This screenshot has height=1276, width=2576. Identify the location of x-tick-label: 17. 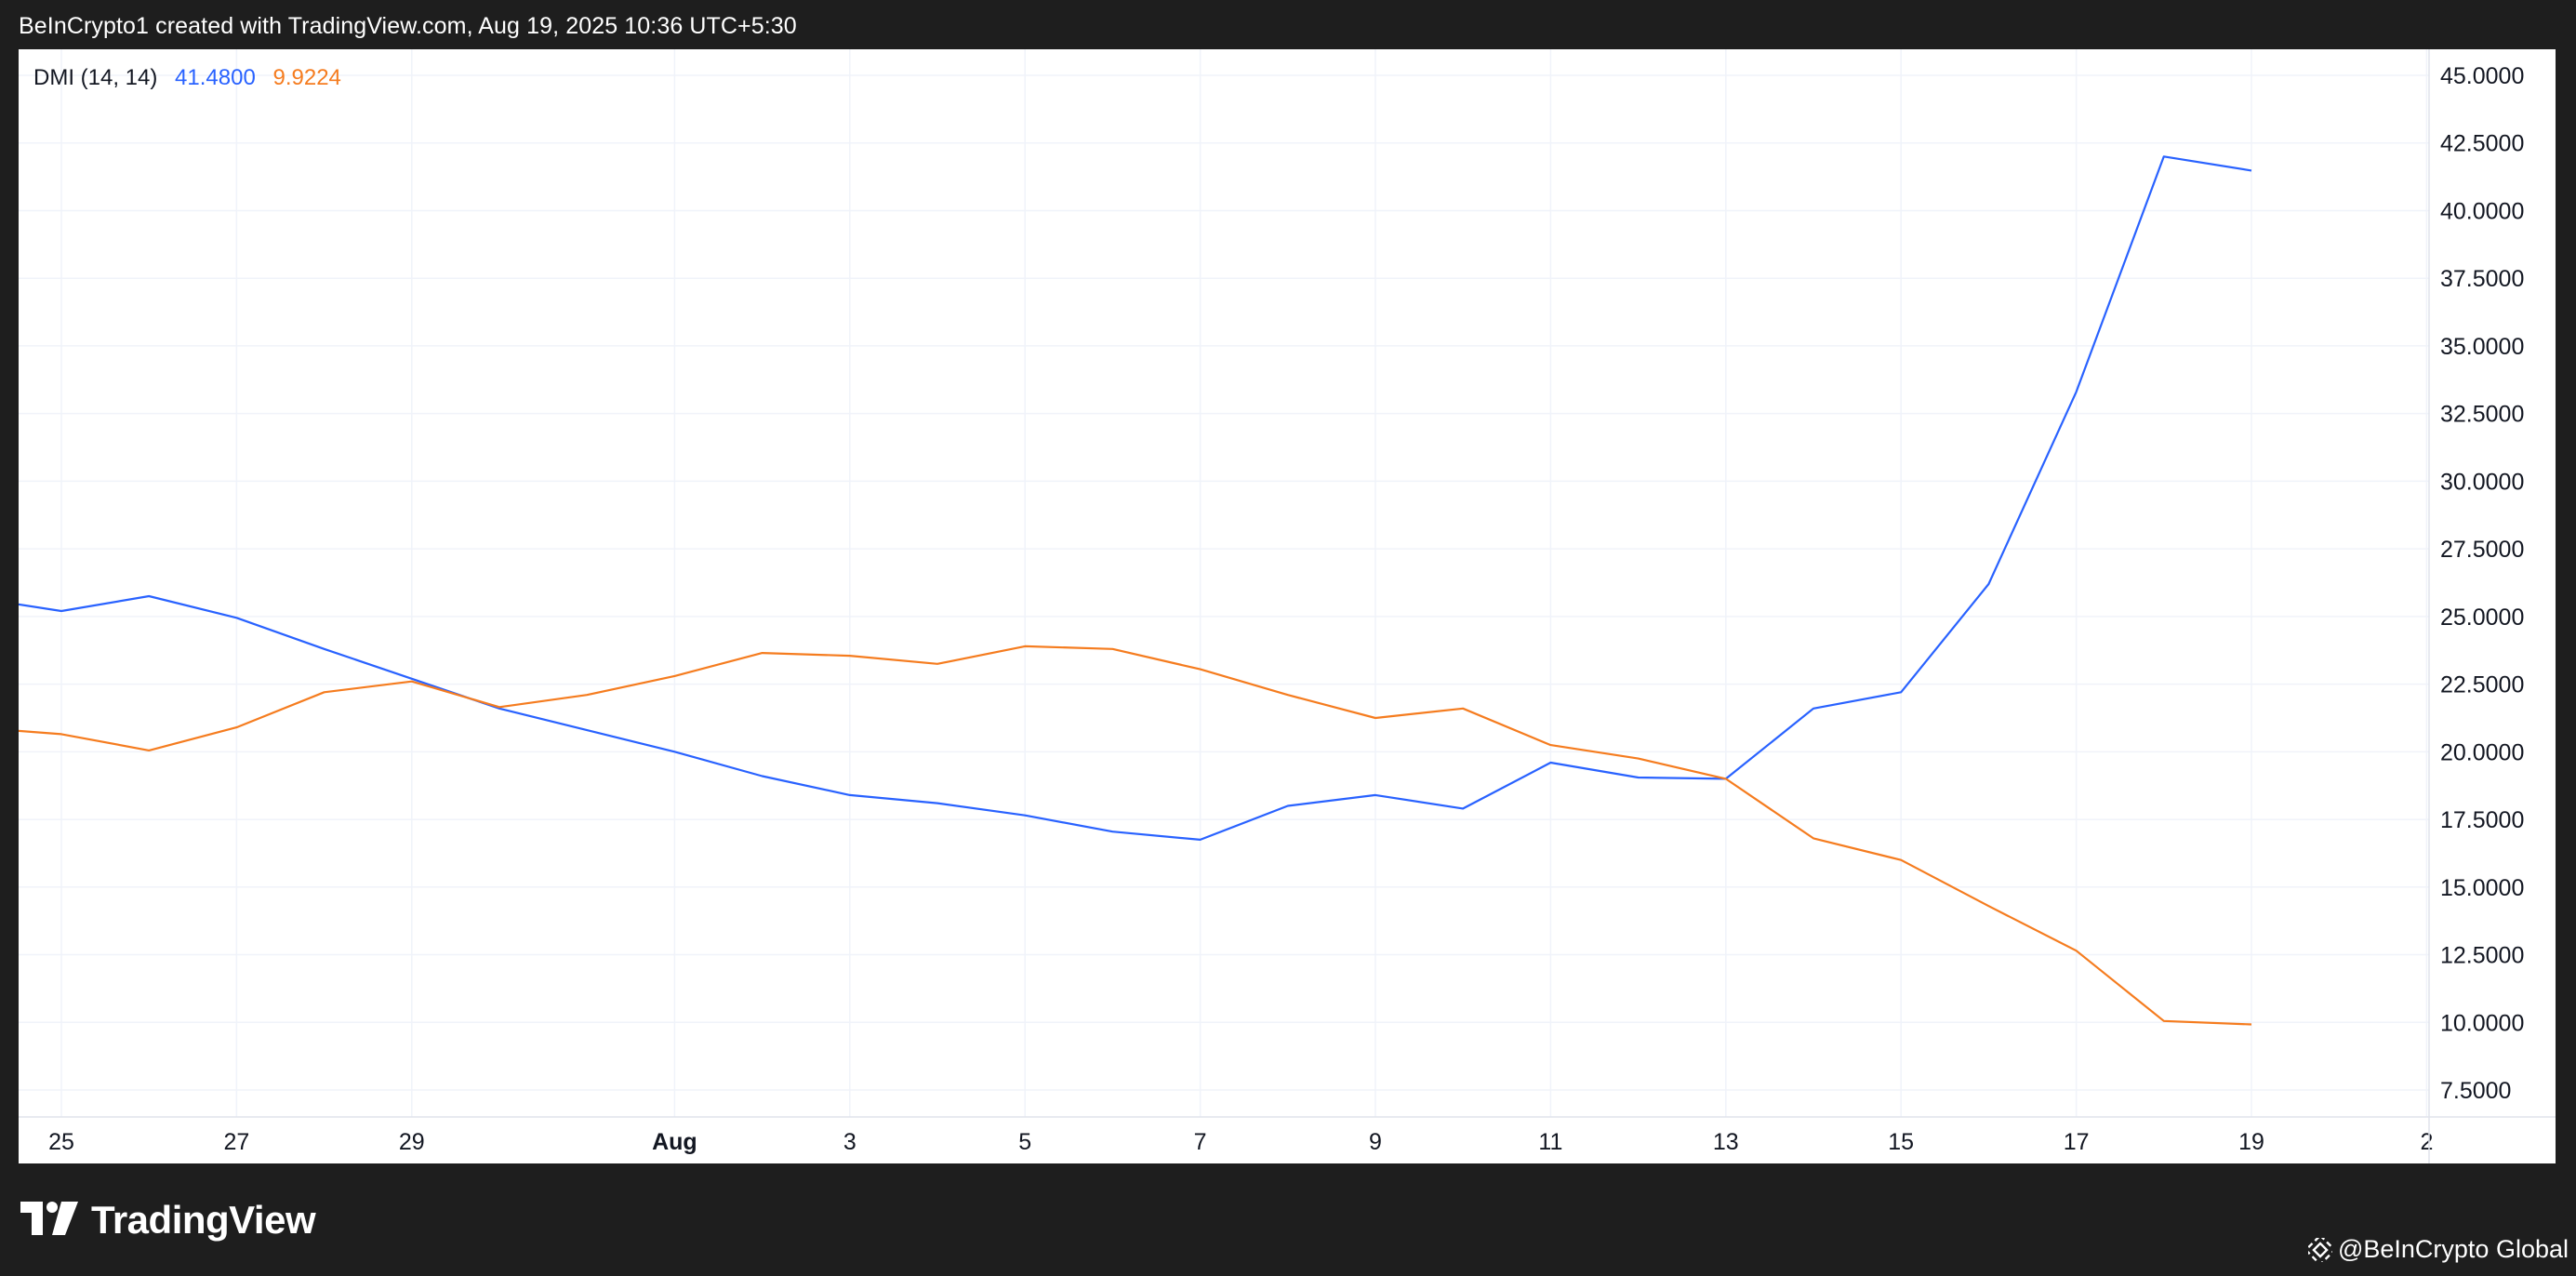
(2077, 1142).